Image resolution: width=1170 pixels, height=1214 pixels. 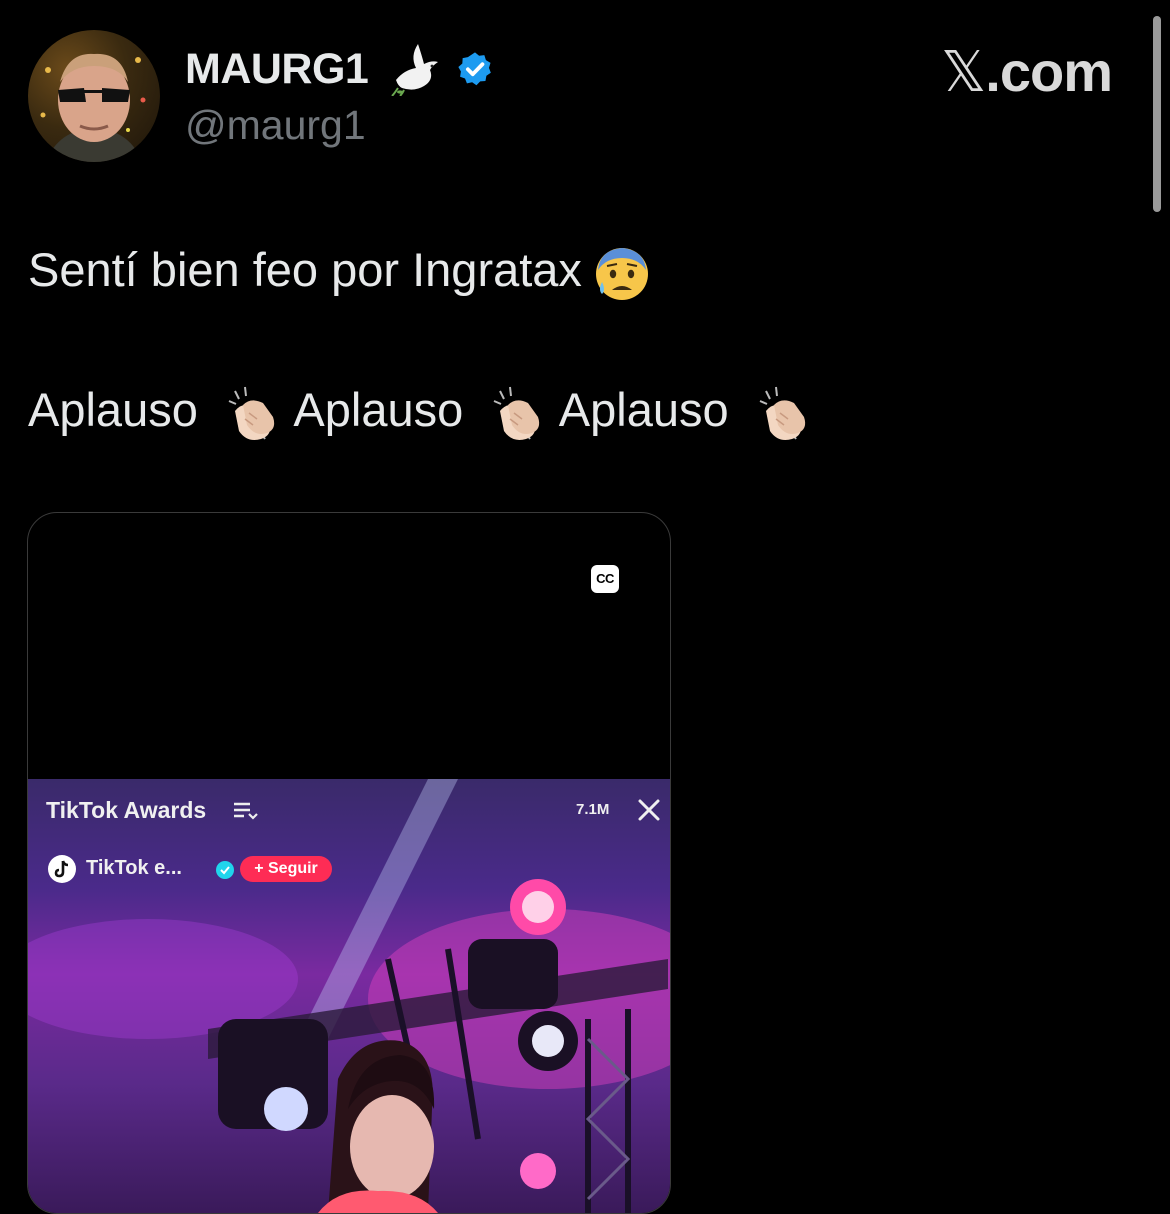 What do you see at coordinates (93, 107) in the screenshot?
I see `avatar-image` at bounding box center [93, 107].